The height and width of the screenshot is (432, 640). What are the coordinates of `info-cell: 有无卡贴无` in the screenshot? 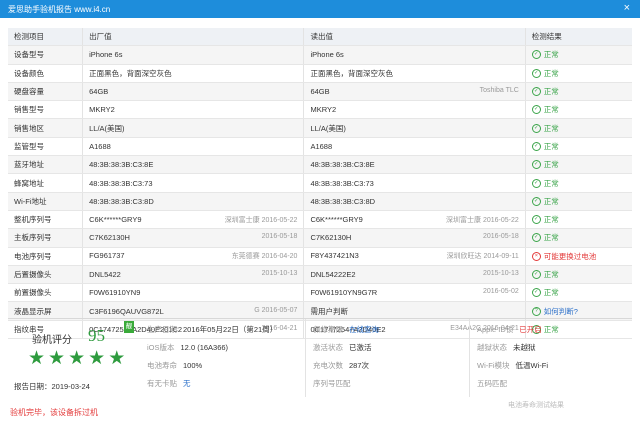 It's located at (169, 384).